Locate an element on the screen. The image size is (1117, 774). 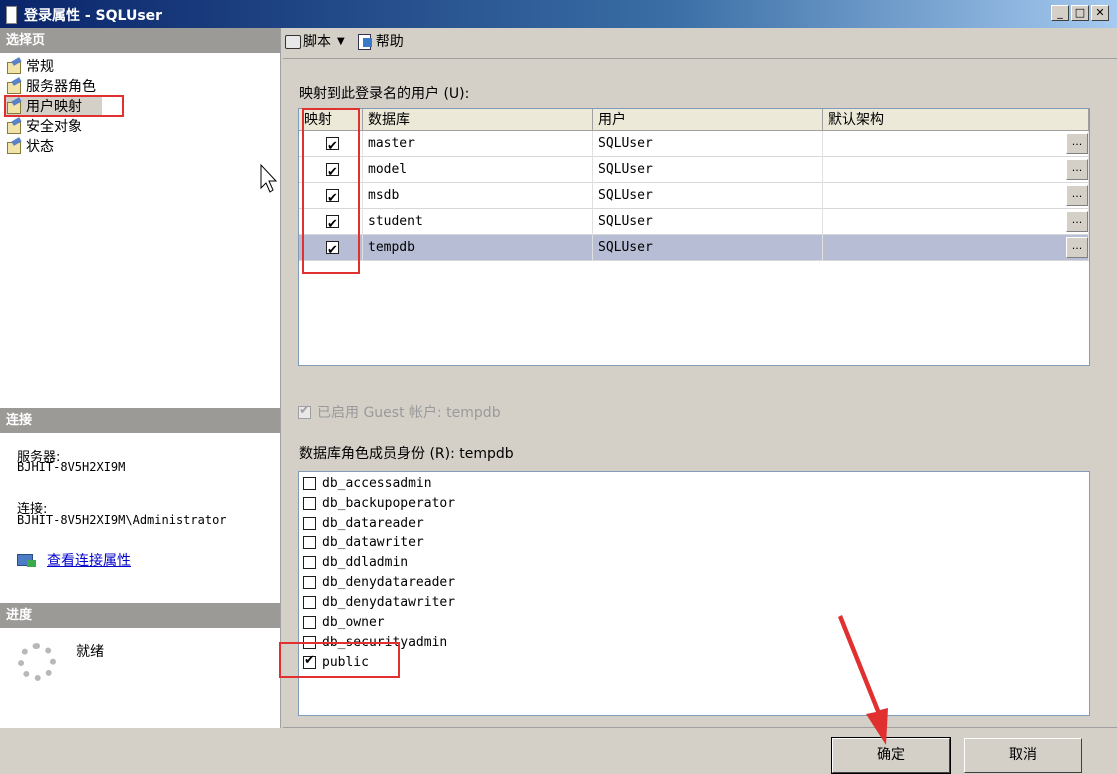
red-arrow-icon is located at coordinates (863, 680).